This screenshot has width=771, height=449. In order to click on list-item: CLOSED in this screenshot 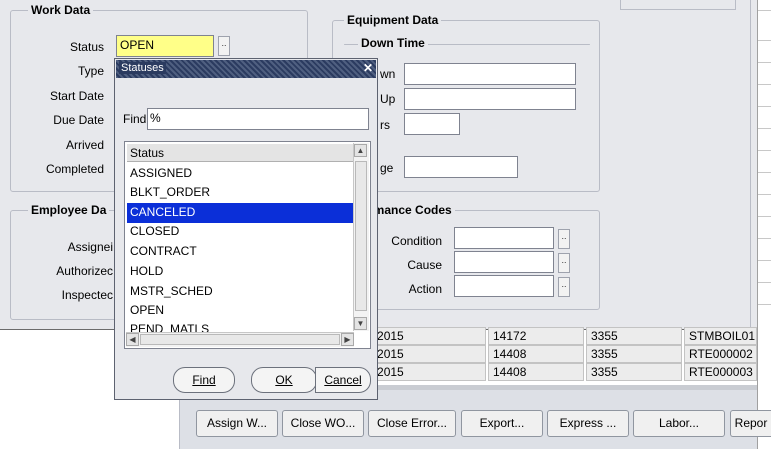, I will do `click(240, 232)`.